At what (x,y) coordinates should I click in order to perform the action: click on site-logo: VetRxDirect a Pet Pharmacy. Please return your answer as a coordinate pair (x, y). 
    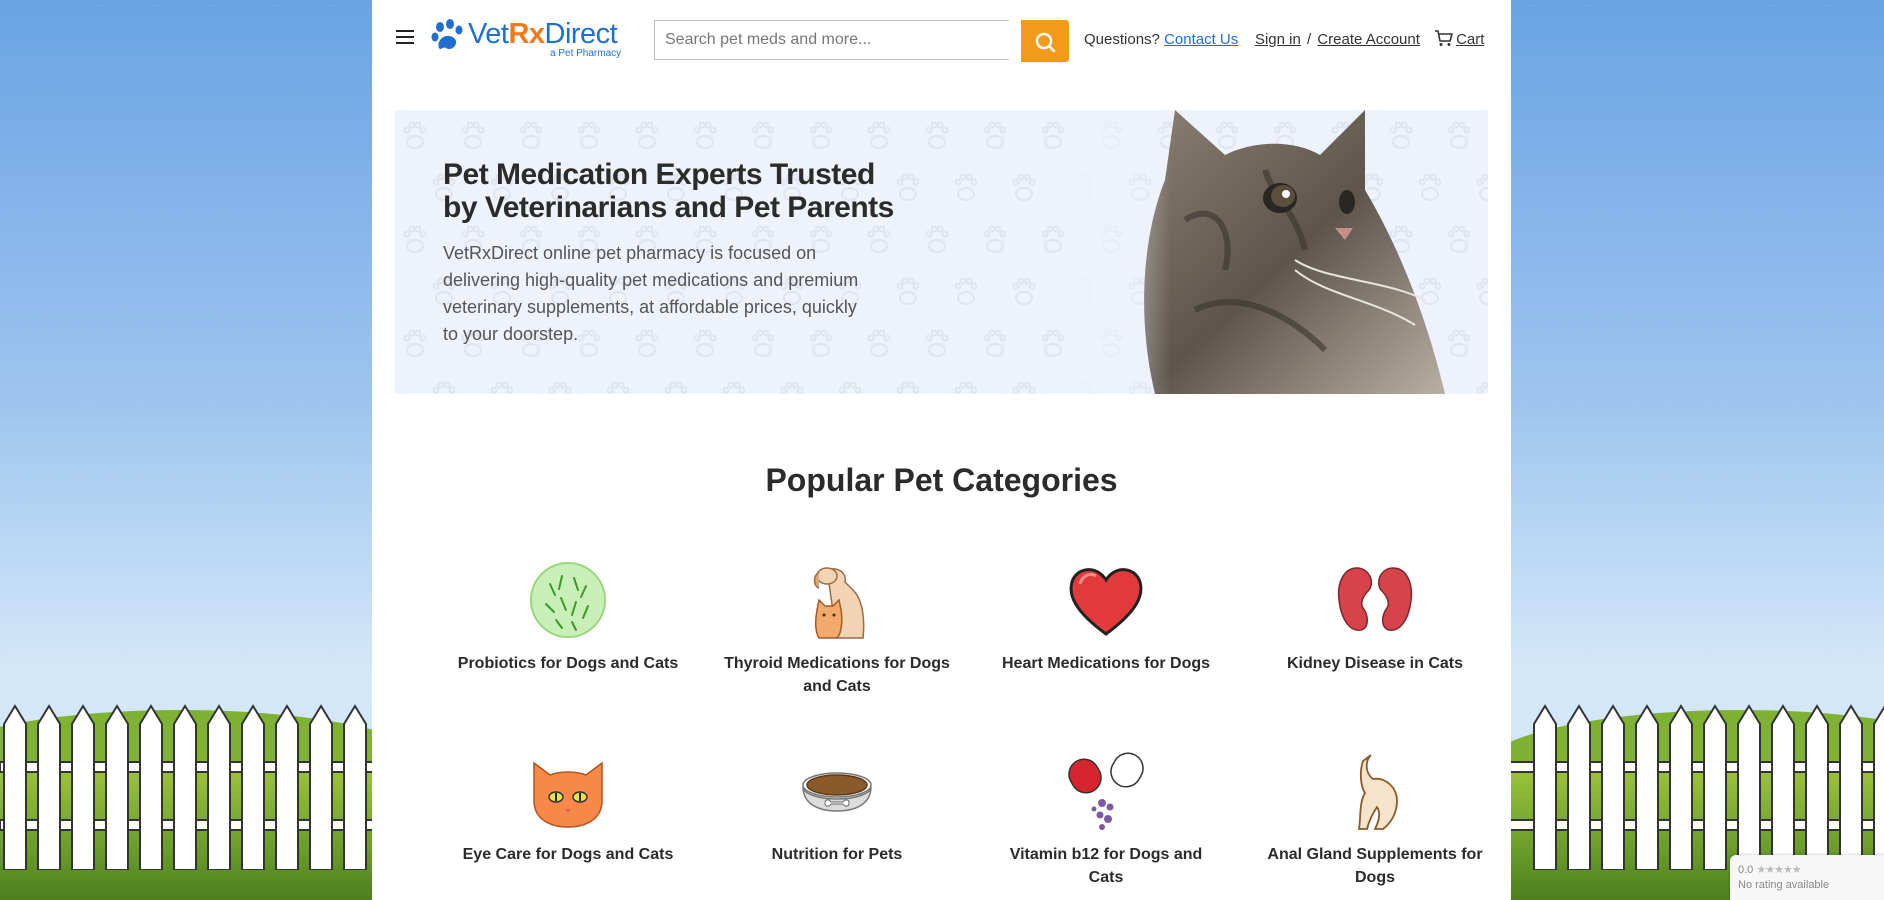
    Looking at the image, I should click on (530, 39).